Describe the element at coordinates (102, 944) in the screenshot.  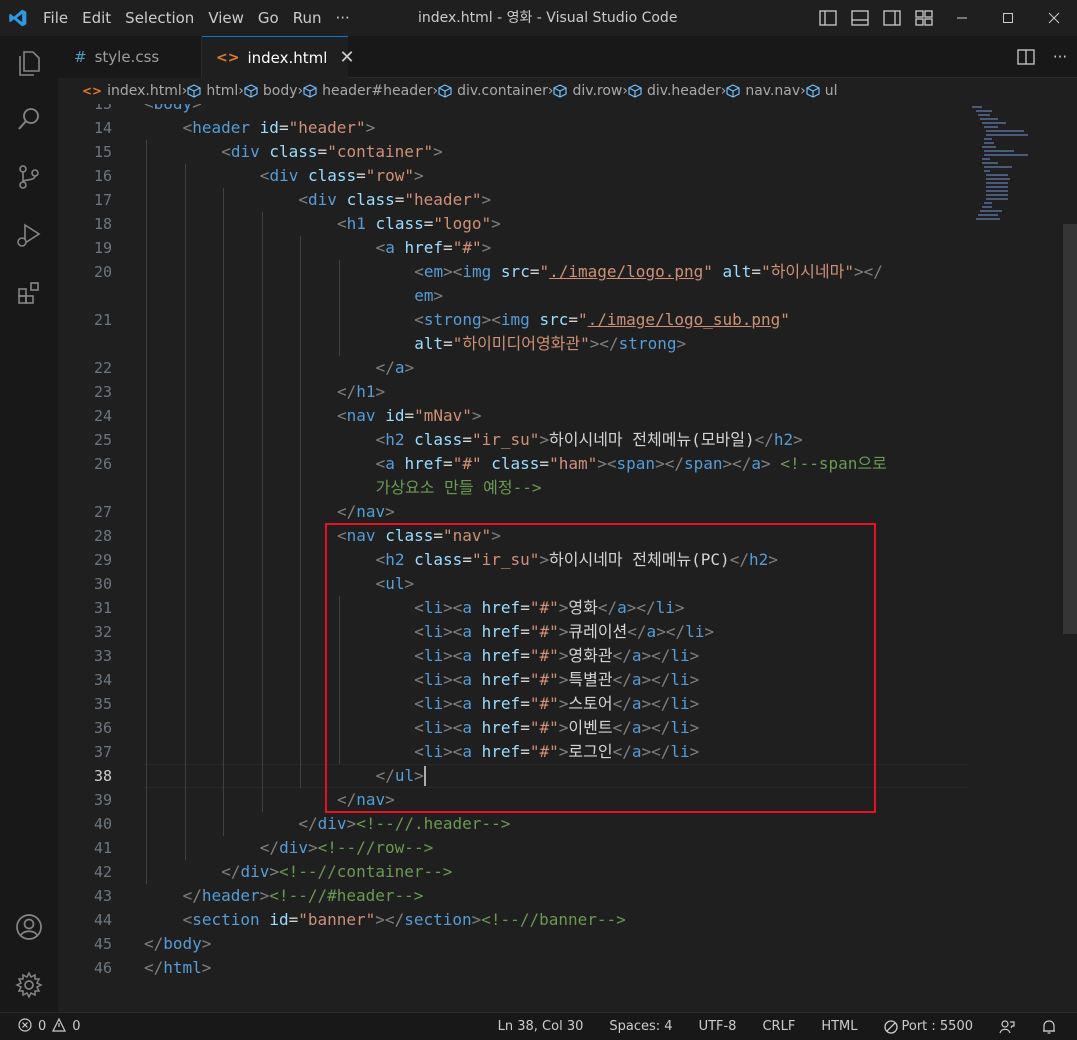
I see `line-number: 45` at that location.